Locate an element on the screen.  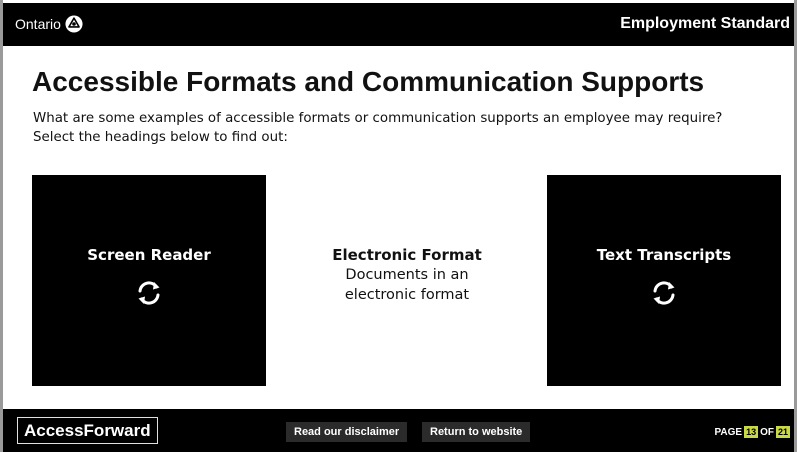
flip-card-text-transcripts: Text Transcripts is located at coordinates (664, 280).